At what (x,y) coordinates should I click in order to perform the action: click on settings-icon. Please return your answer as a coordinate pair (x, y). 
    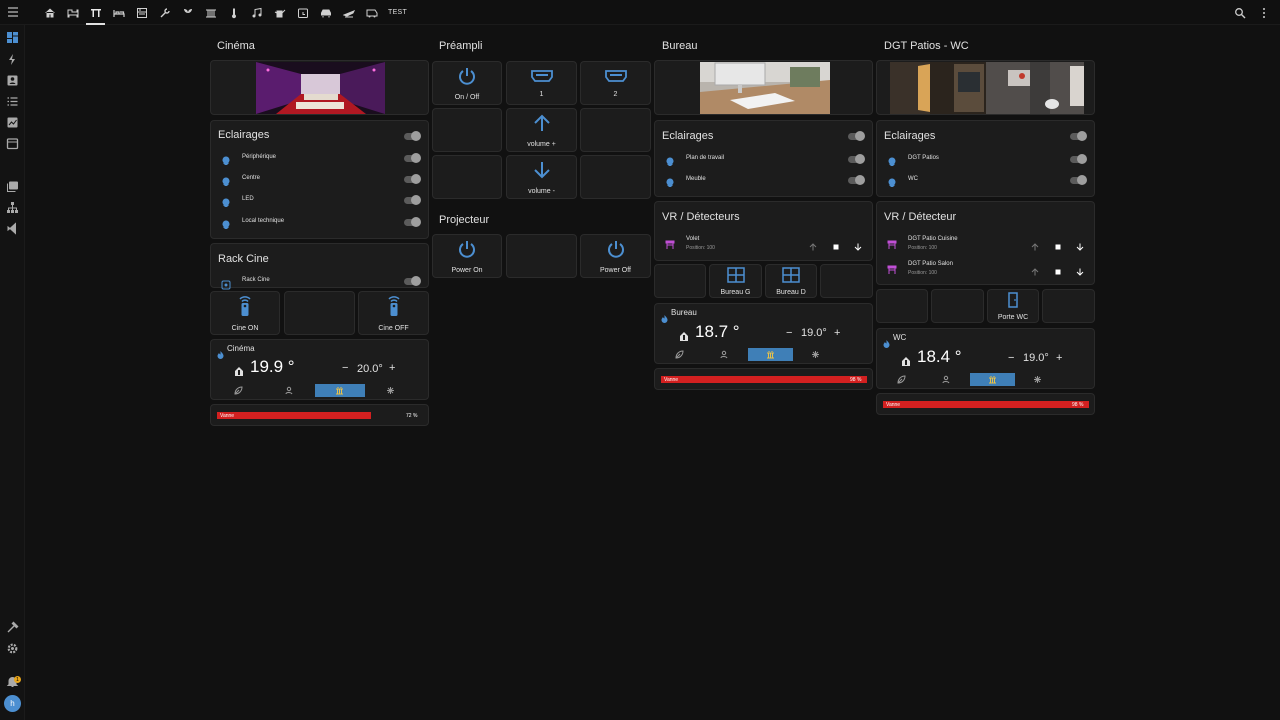
    Looking at the image, I should click on (12, 648).